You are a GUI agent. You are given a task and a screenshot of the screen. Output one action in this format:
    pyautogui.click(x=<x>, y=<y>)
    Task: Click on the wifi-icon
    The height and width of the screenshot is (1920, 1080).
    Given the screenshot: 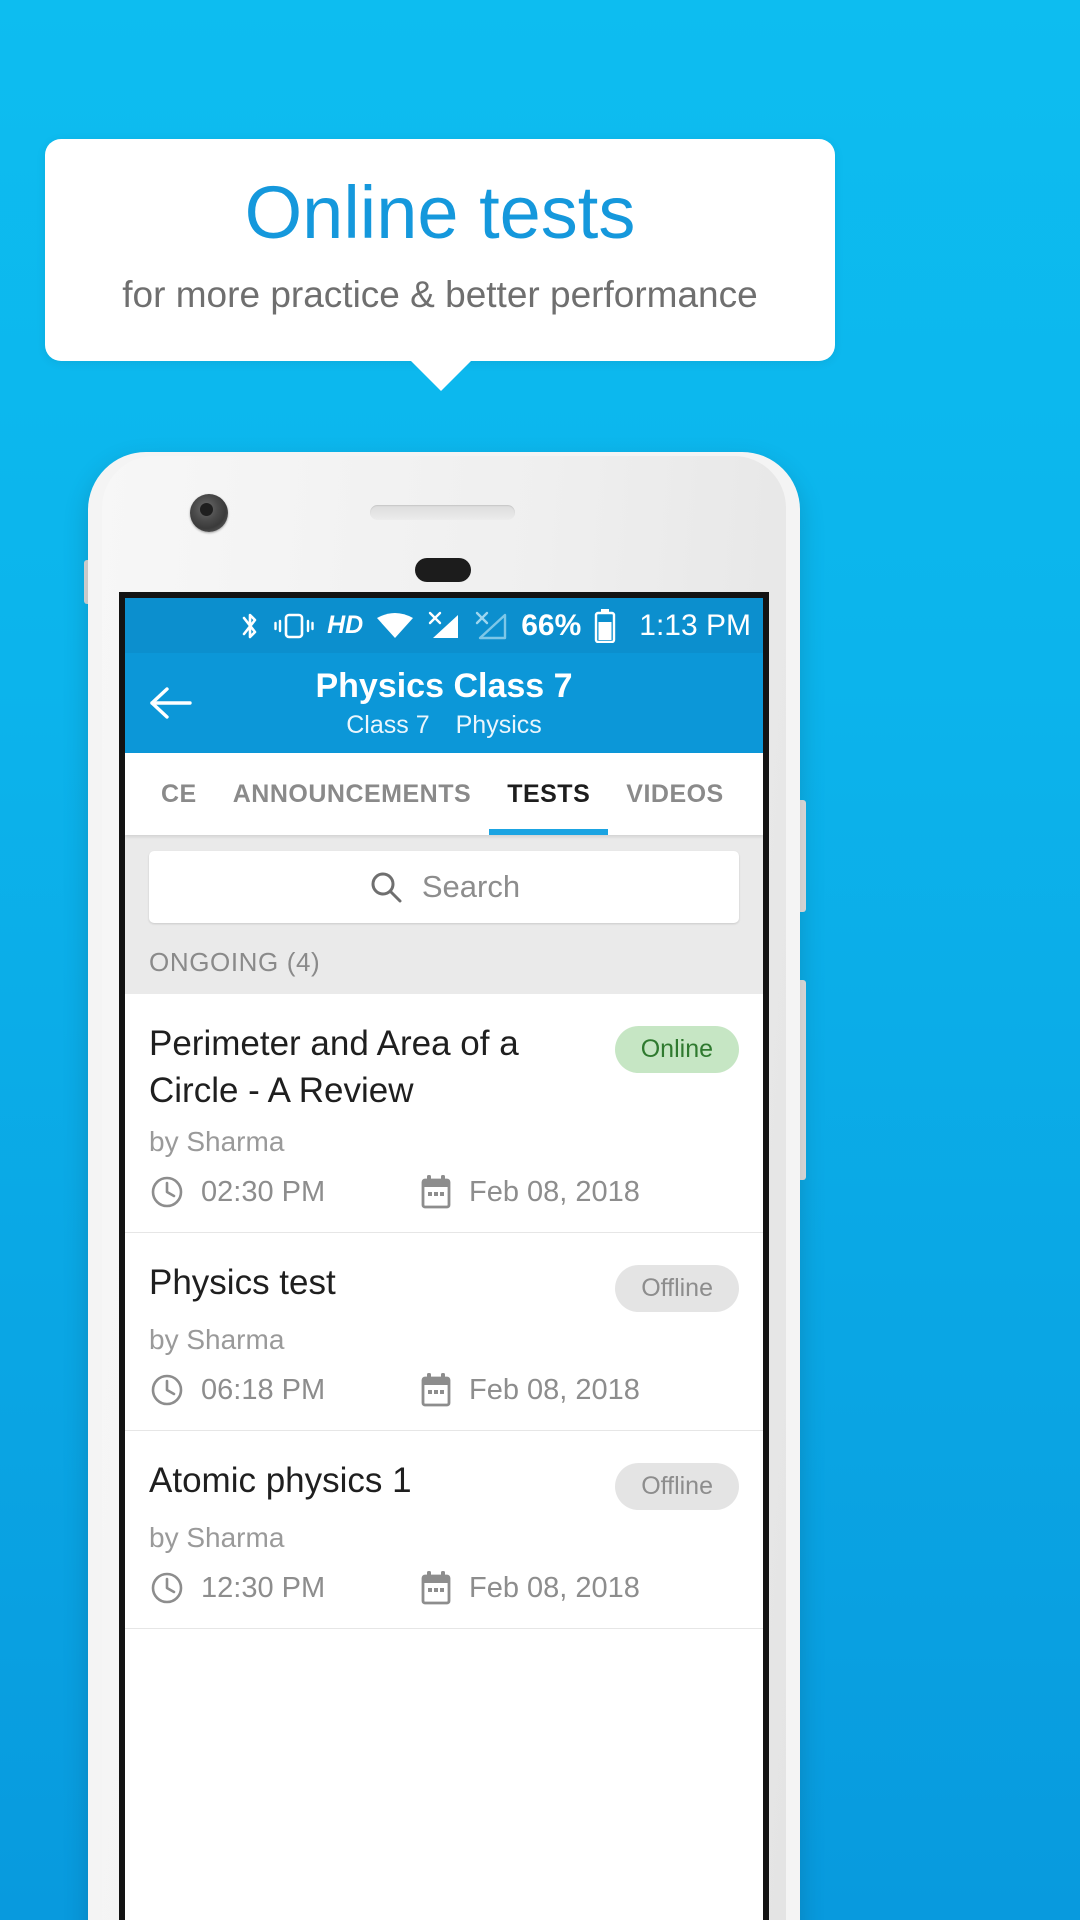 What is the action you would take?
    pyautogui.click(x=395, y=626)
    